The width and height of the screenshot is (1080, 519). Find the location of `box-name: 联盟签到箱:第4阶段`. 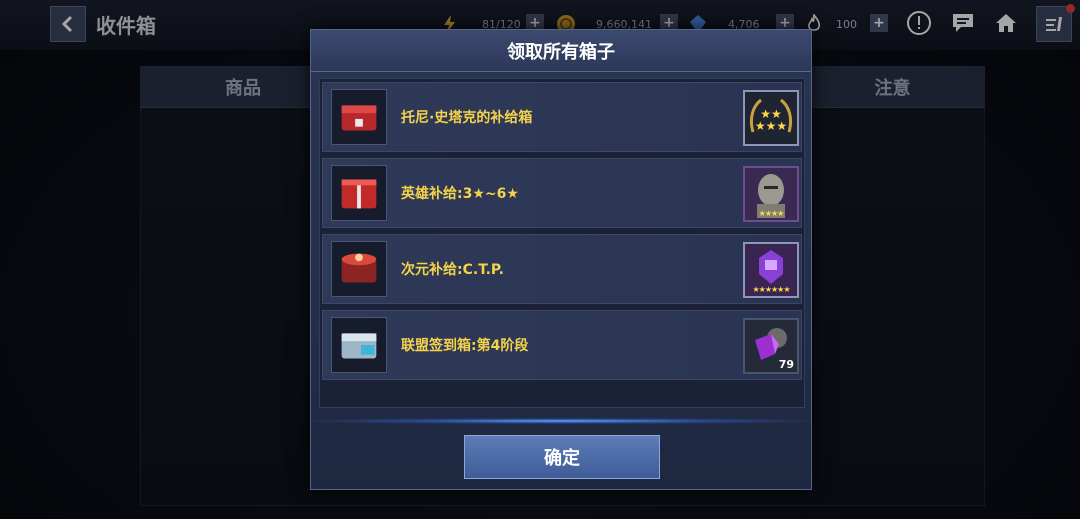

box-name: 联盟签到箱:第4阶段 is located at coordinates (465, 346).